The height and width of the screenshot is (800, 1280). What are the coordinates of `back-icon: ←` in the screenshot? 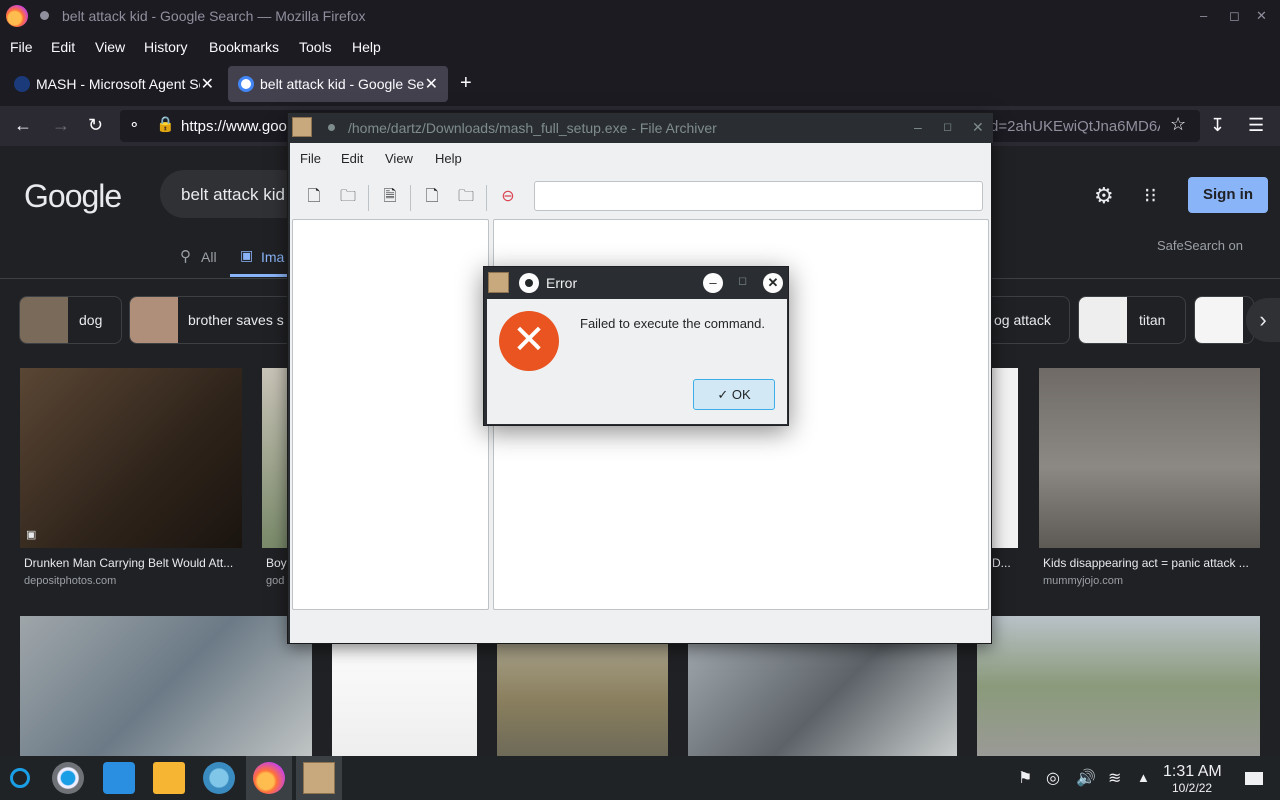 It's located at (23, 125).